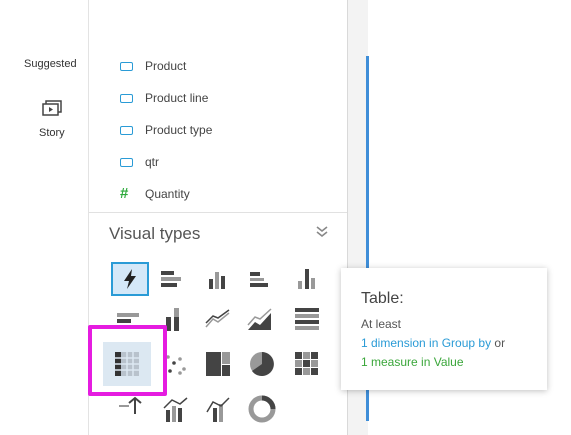  I want to click on autograph-lightning-icon, so click(130, 279).